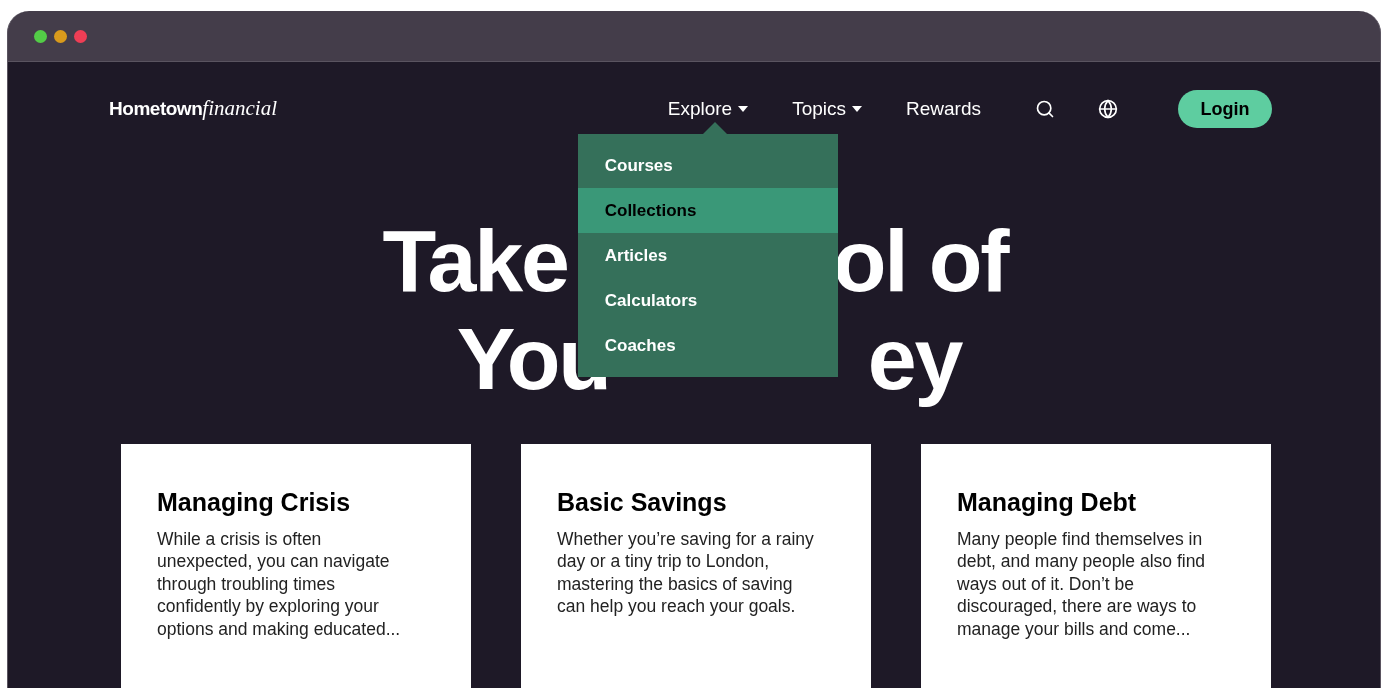 Image resolution: width=1388 pixels, height=688 pixels. I want to click on globe-icon, so click(1108, 109).